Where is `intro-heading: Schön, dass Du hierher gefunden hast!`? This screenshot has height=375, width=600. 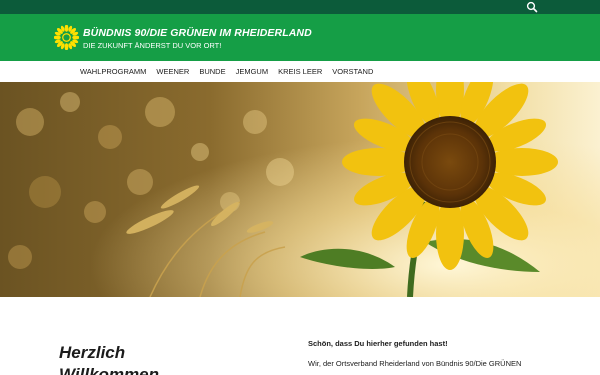
intro-heading: Schön, dass Du hierher gefunden hast! is located at coordinates (378, 343).